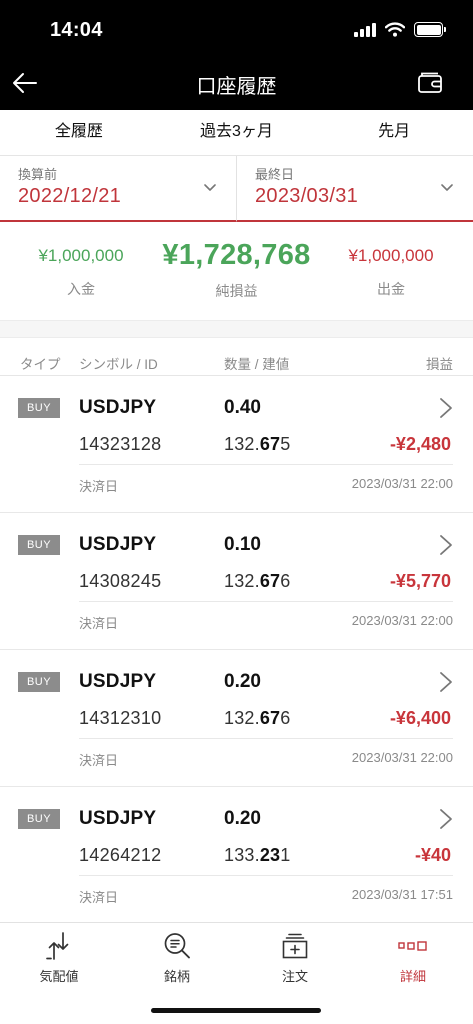 This screenshot has width=473, height=1024. I want to click on order-icon, so click(295, 946).